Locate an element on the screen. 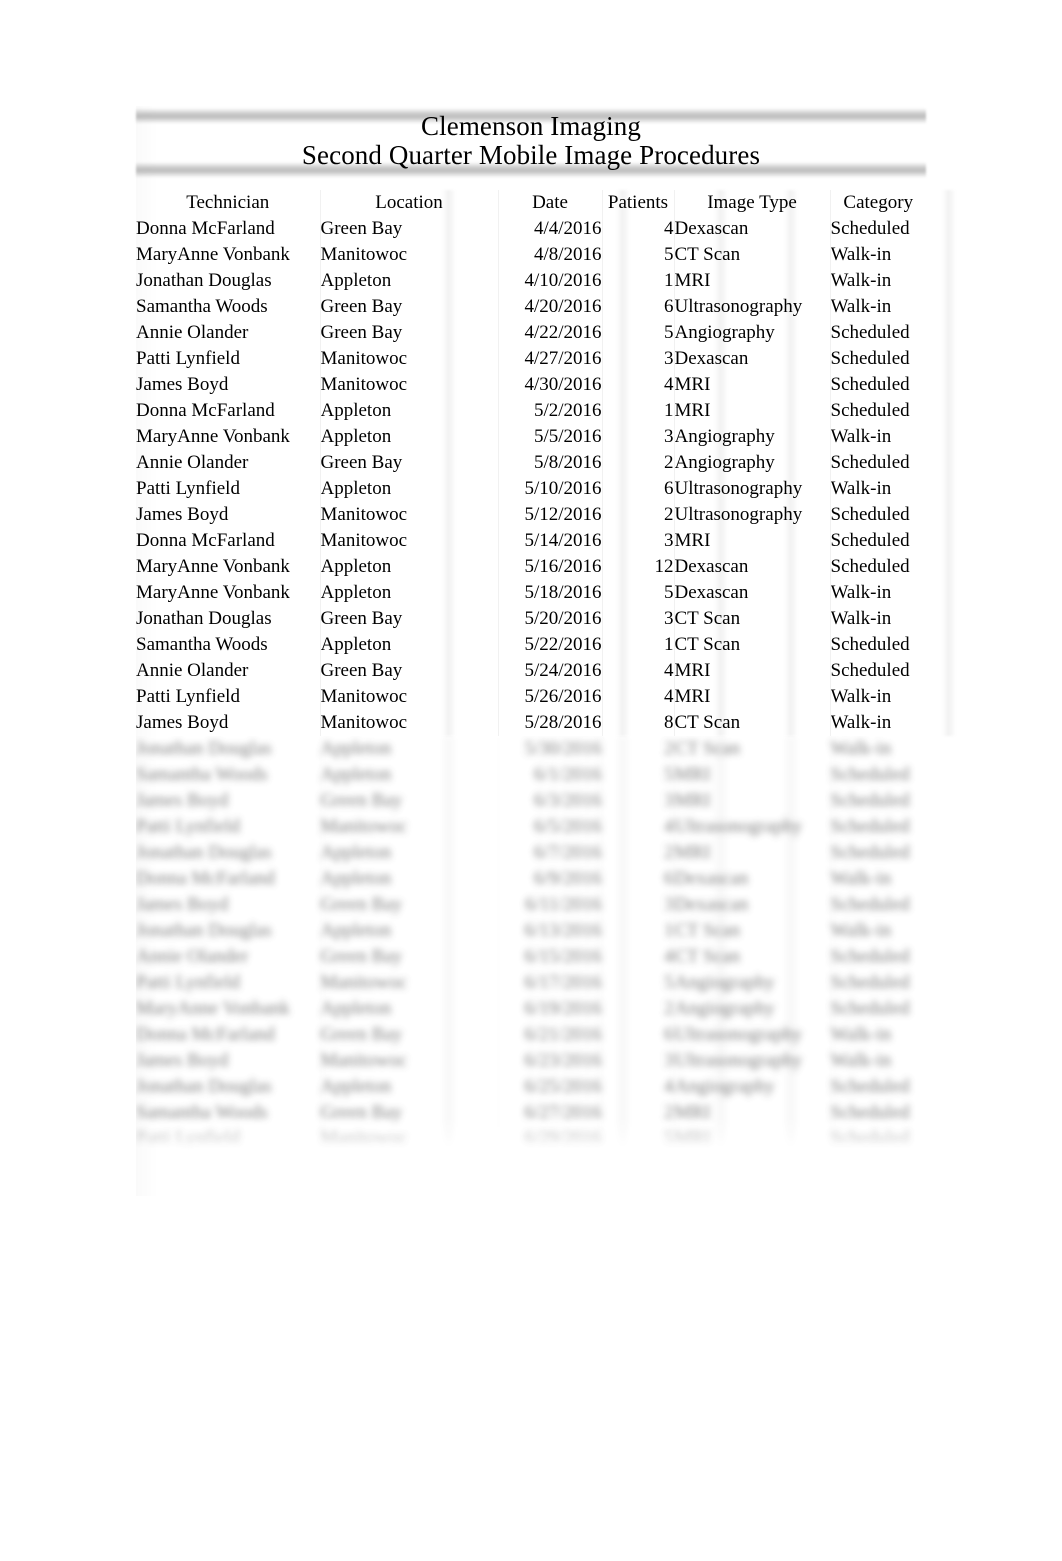 The height and width of the screenshot is (1561, 1062). cell-date: 6/5/2016 is located at coordinates (549, 827).